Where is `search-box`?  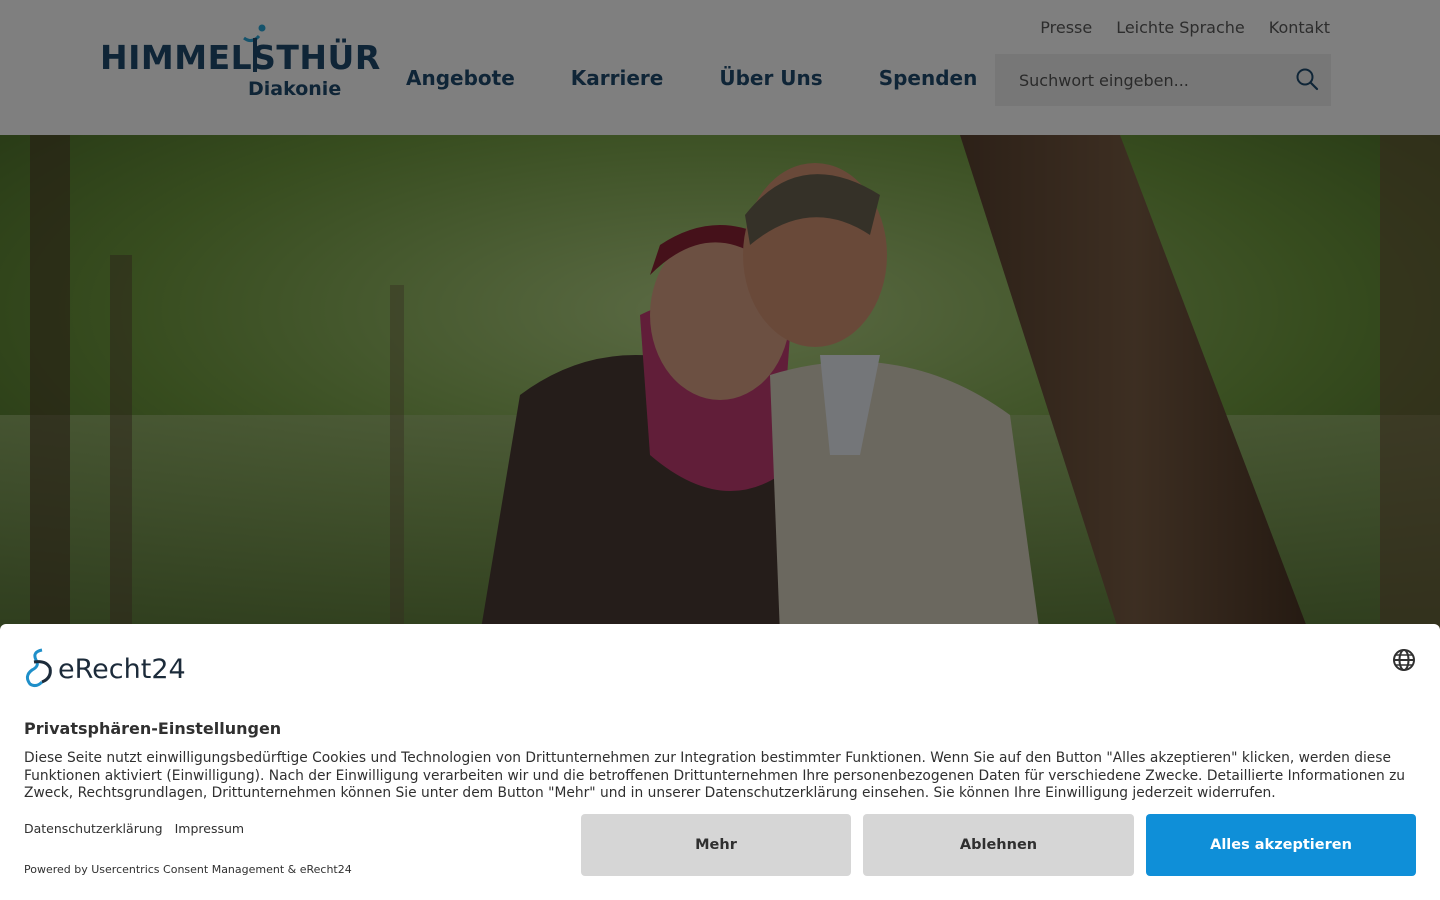 search-box is located at coordinates (1163, 80).